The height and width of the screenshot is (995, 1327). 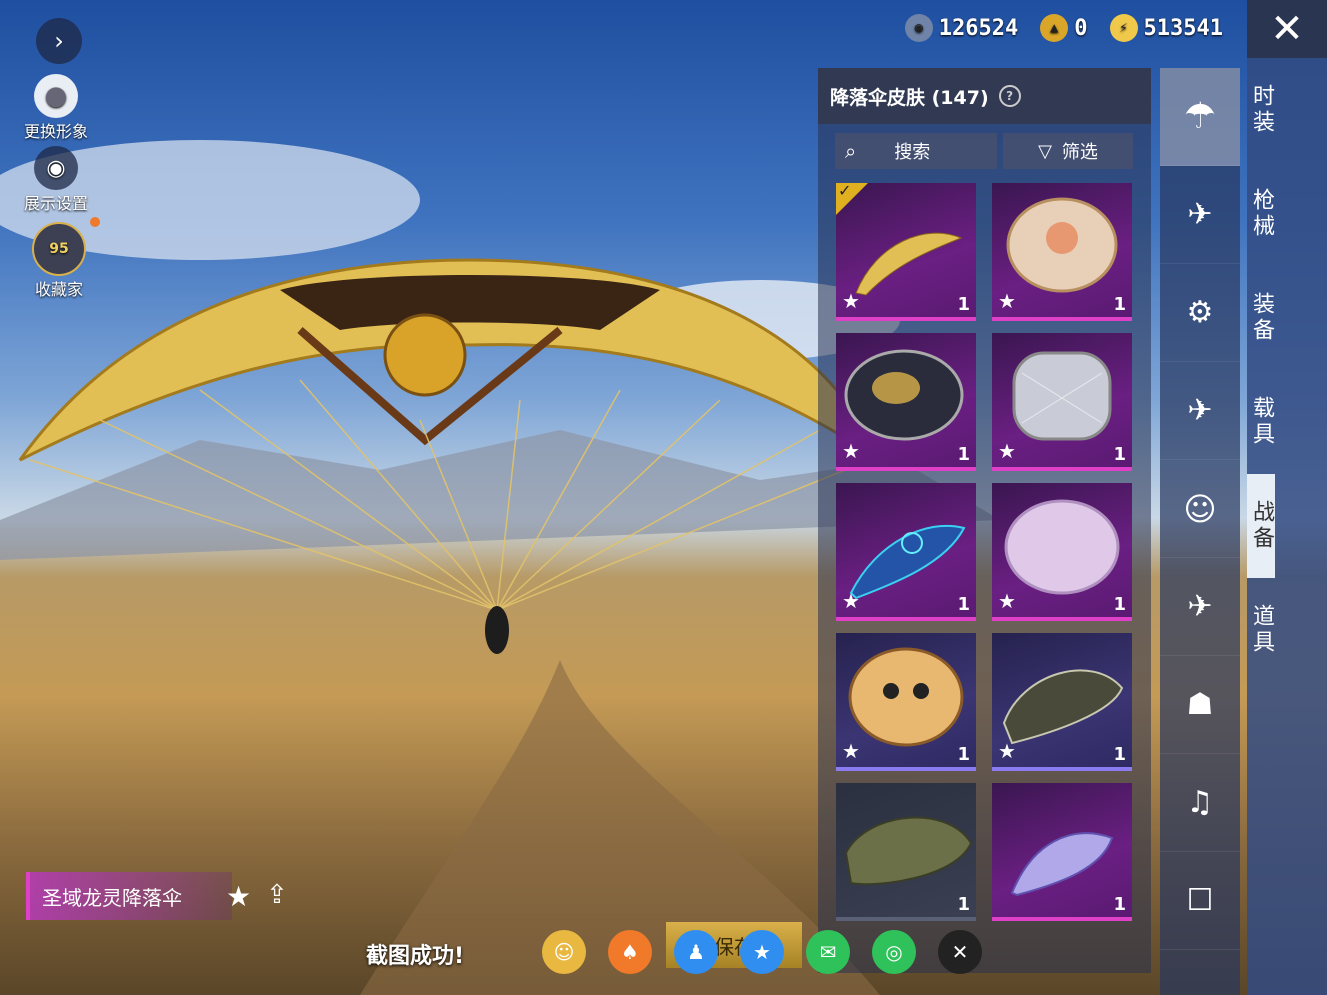 What do you see at coordinates (960, 952) in the screenshot?
I see `close-share-icon: ✕` at bounding box center [960, 952].